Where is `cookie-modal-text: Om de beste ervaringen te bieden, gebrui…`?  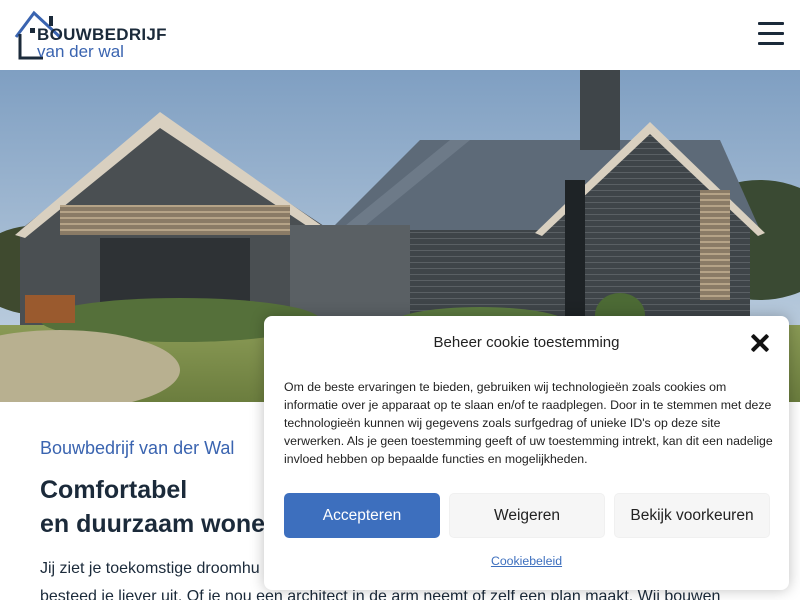 cookie-modal-text: Om de beste ervaringen te bieden, gebrui… is located at coordinates (528, 423).